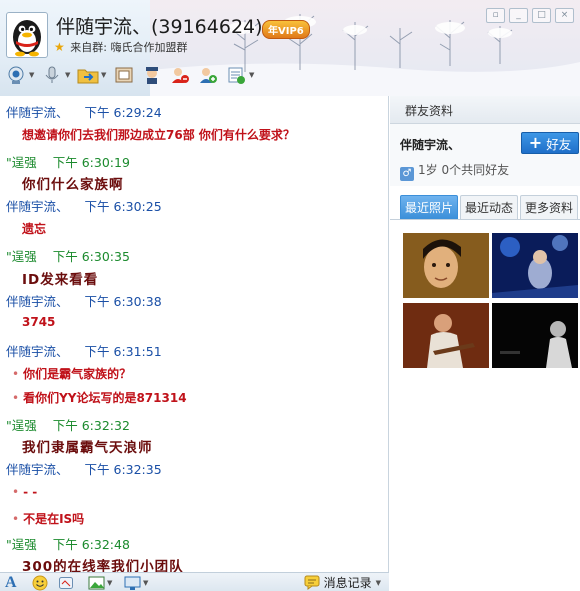  I want to click on group-list-button: ▼, so click(240, 75).